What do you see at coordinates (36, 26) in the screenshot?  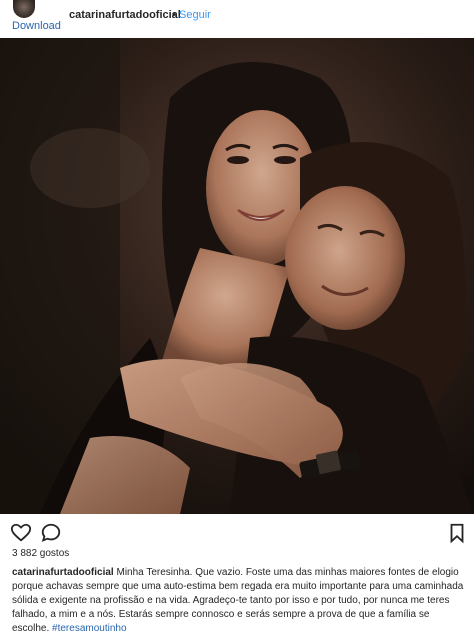 I see `download-link: Download` at bounding box center [36, 26].